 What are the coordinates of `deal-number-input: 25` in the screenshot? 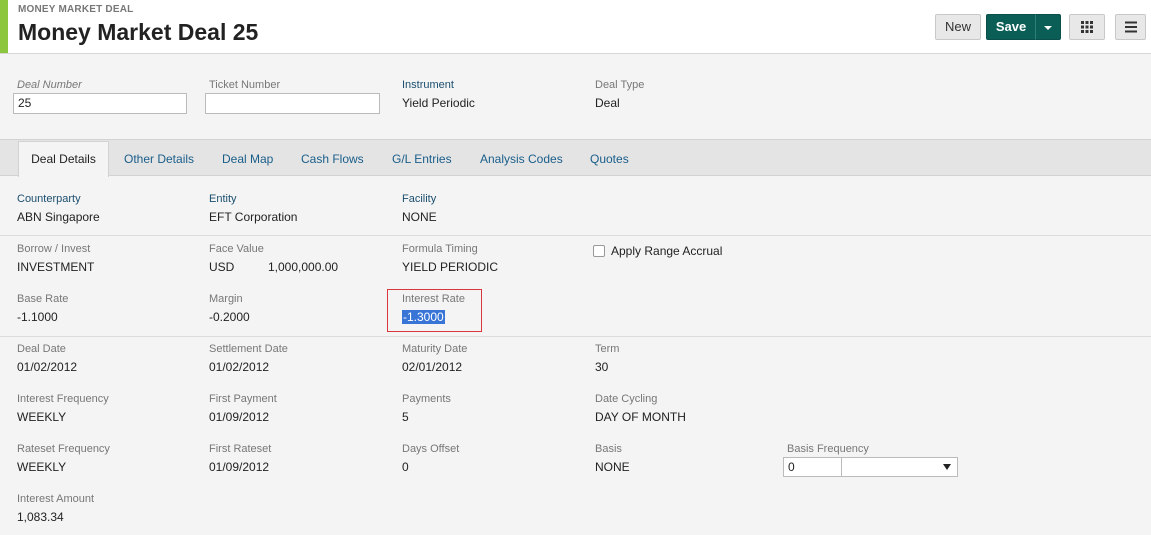 It's located at (100, 103).